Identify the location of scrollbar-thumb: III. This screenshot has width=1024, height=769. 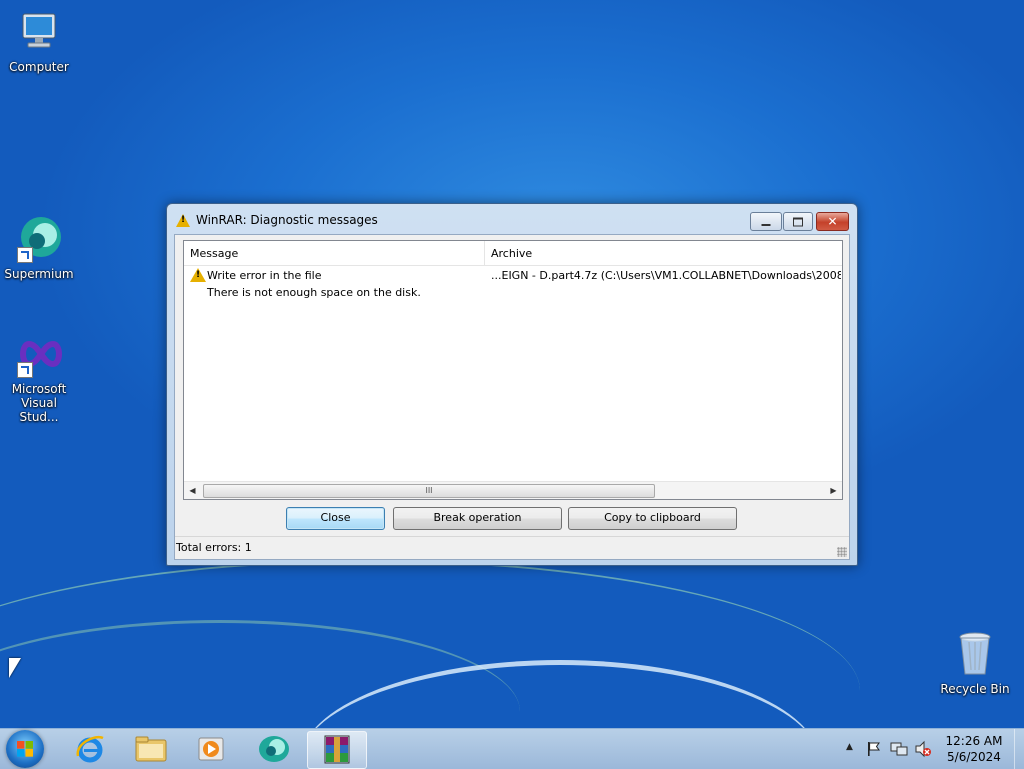
(429, 491).